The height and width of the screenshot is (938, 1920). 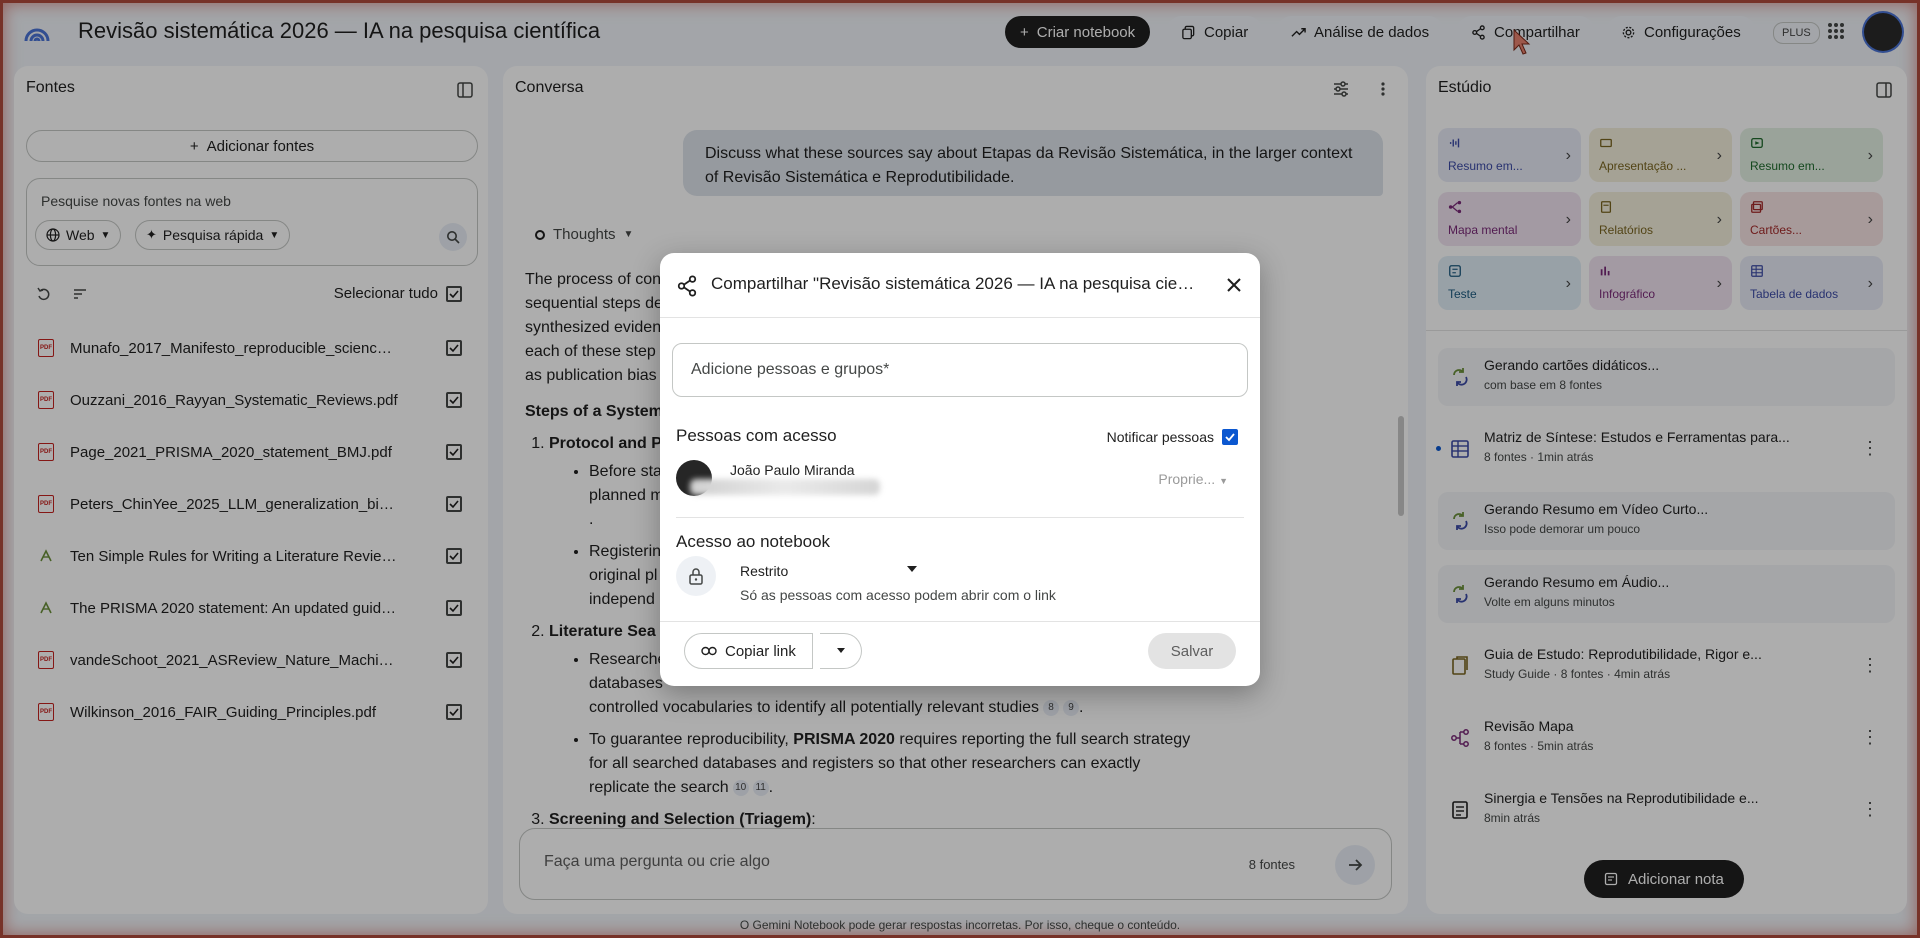 I want to click on link-icon, so click(x=709, y=651).